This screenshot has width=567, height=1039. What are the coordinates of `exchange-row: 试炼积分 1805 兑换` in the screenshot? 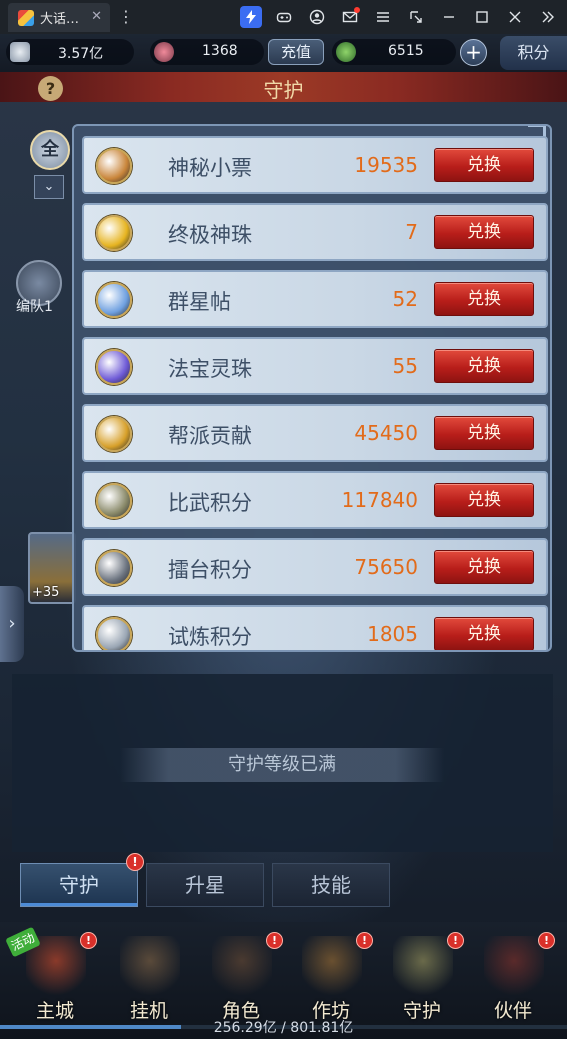 It's located at (315, 627).